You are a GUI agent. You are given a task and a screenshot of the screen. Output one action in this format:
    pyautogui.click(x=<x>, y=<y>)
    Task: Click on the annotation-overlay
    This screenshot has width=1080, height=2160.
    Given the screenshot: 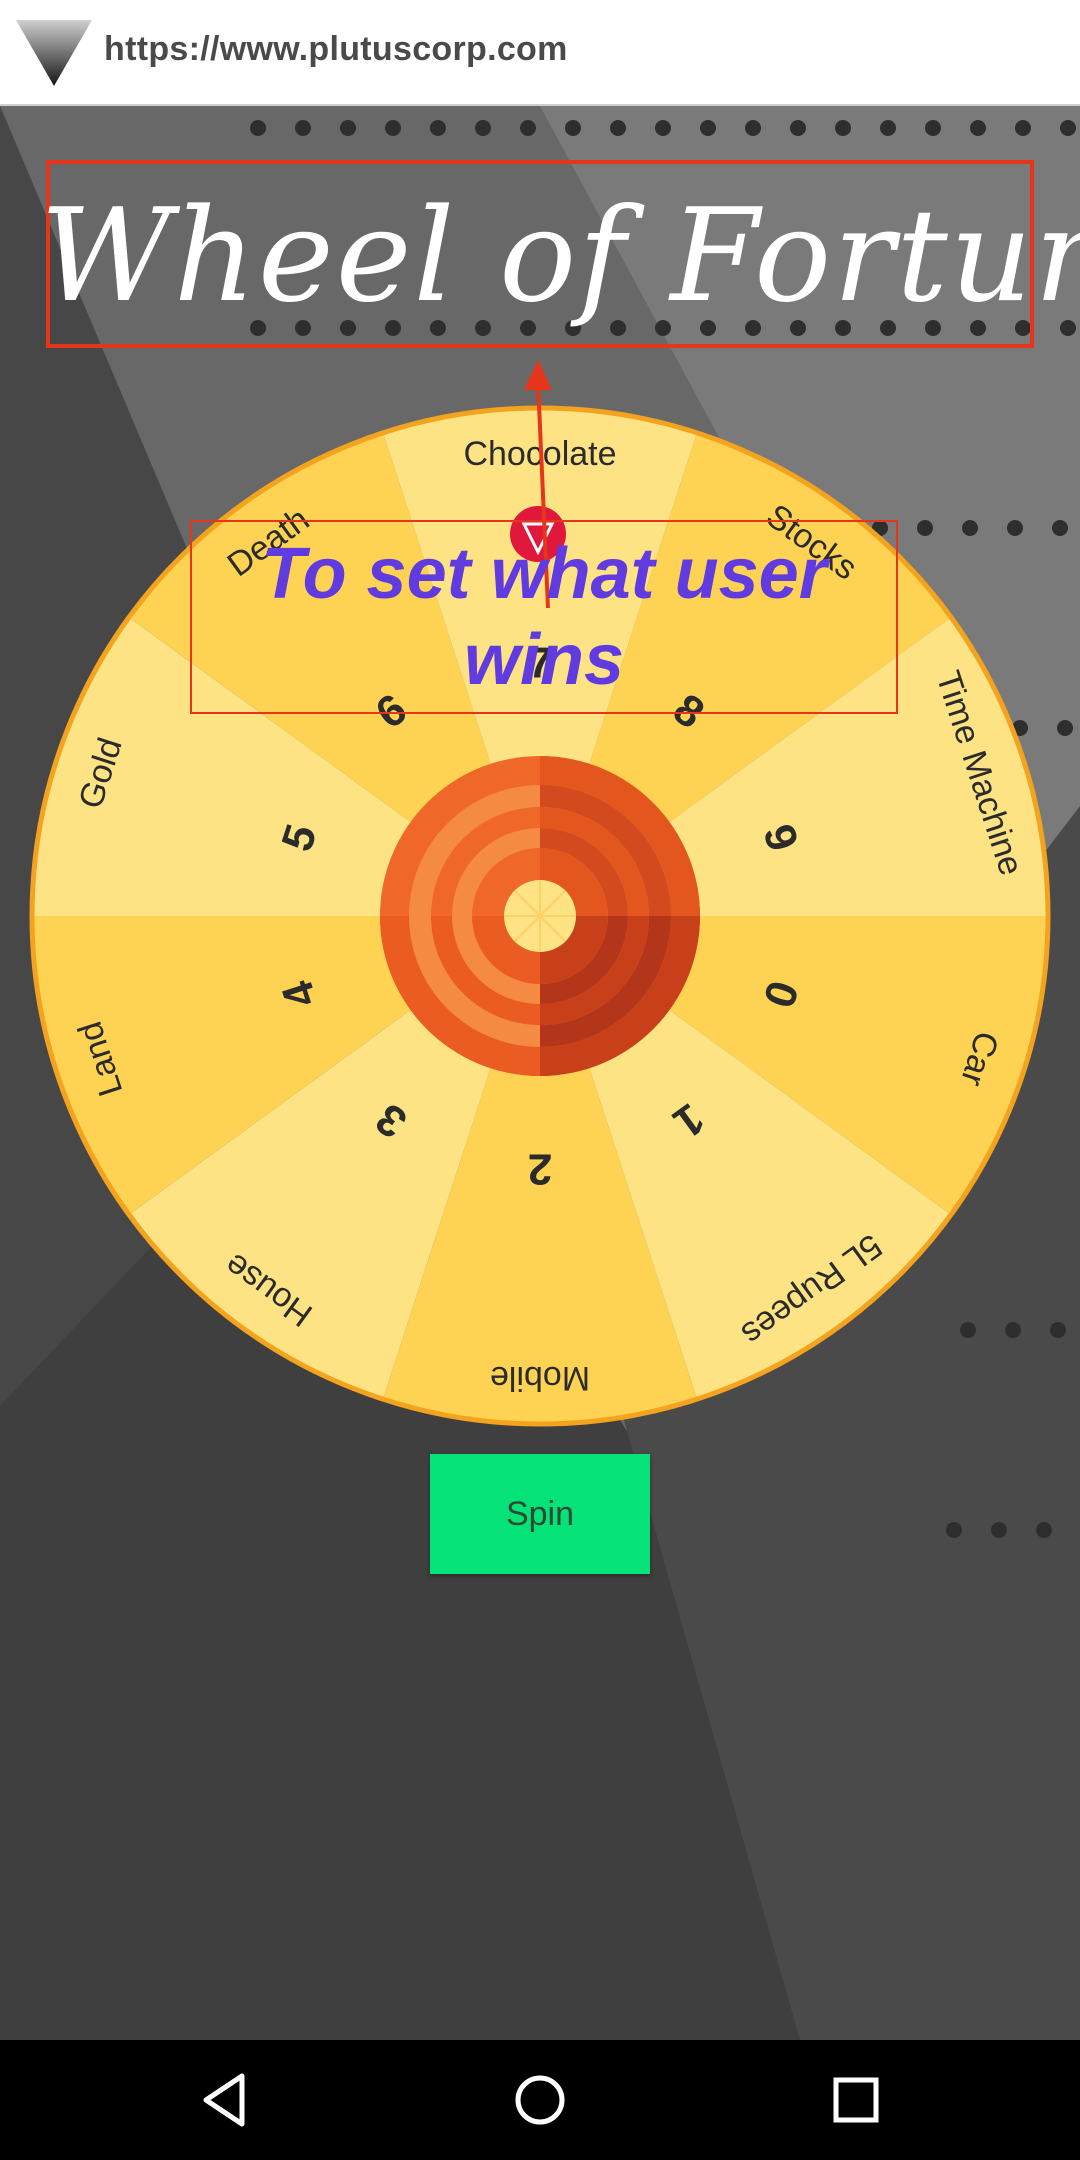 What is the action you would take?
    pyautogui.click(x=538, y=484)
    